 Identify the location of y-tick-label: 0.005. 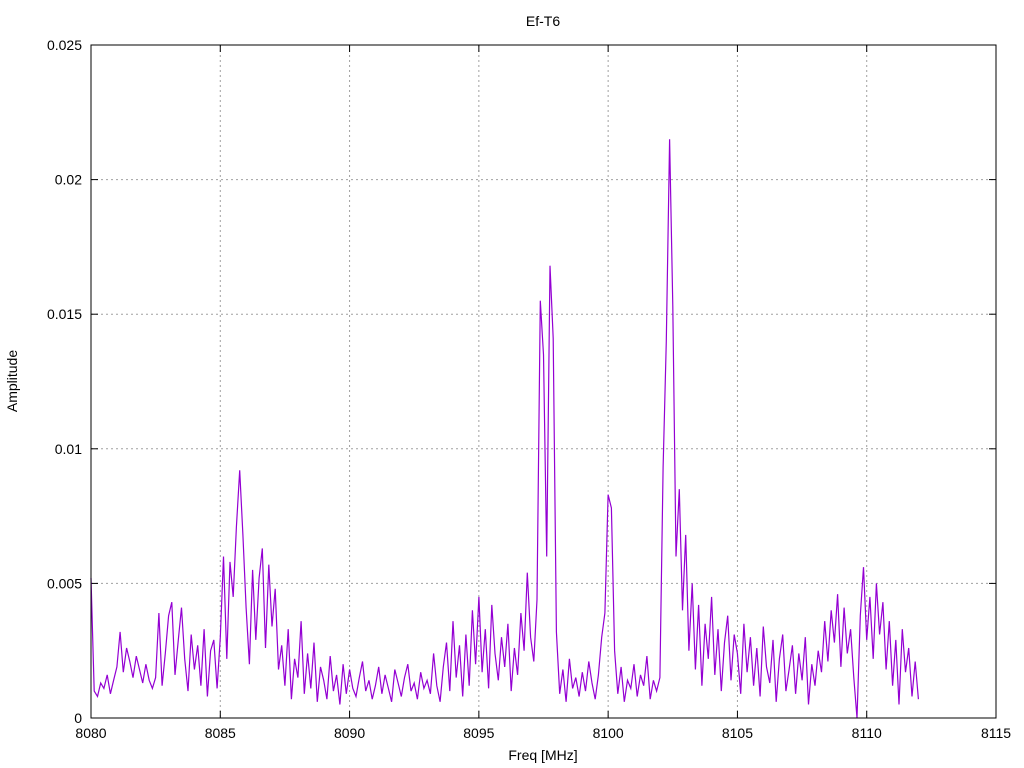
(64, 583).